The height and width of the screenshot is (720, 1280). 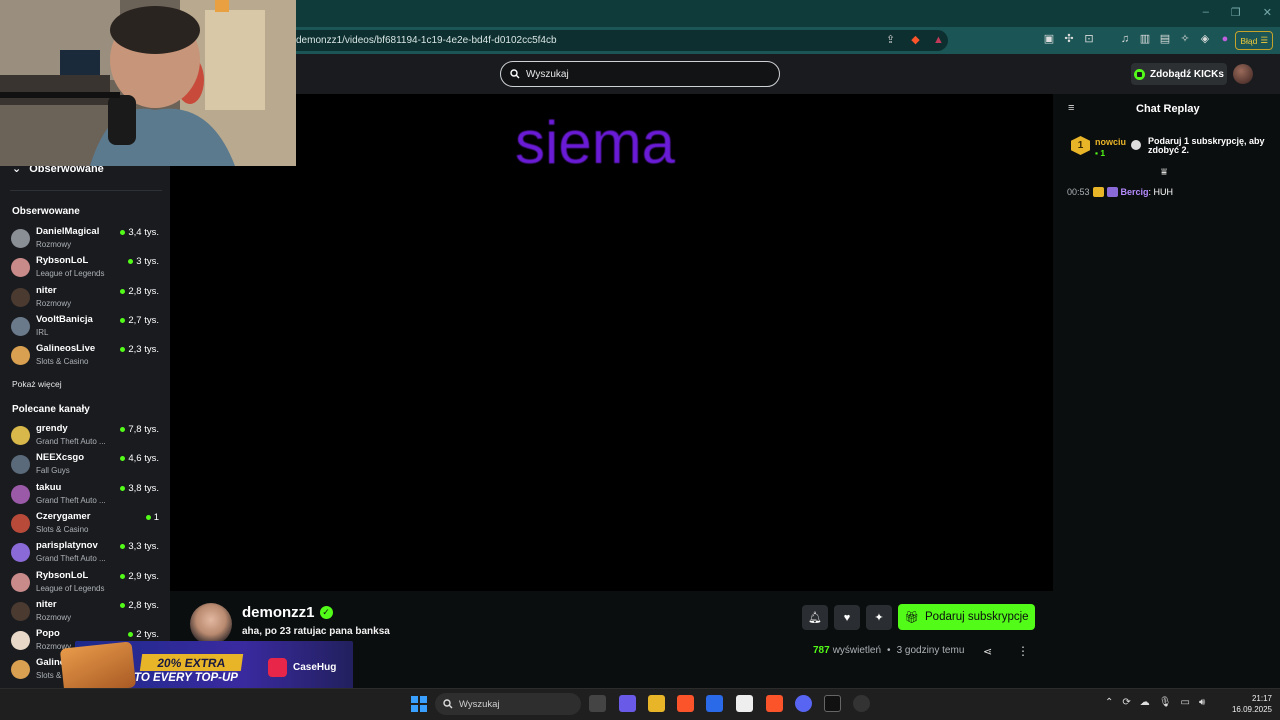 I want to click on channel-name: takuu, so click(x=49, y=487).